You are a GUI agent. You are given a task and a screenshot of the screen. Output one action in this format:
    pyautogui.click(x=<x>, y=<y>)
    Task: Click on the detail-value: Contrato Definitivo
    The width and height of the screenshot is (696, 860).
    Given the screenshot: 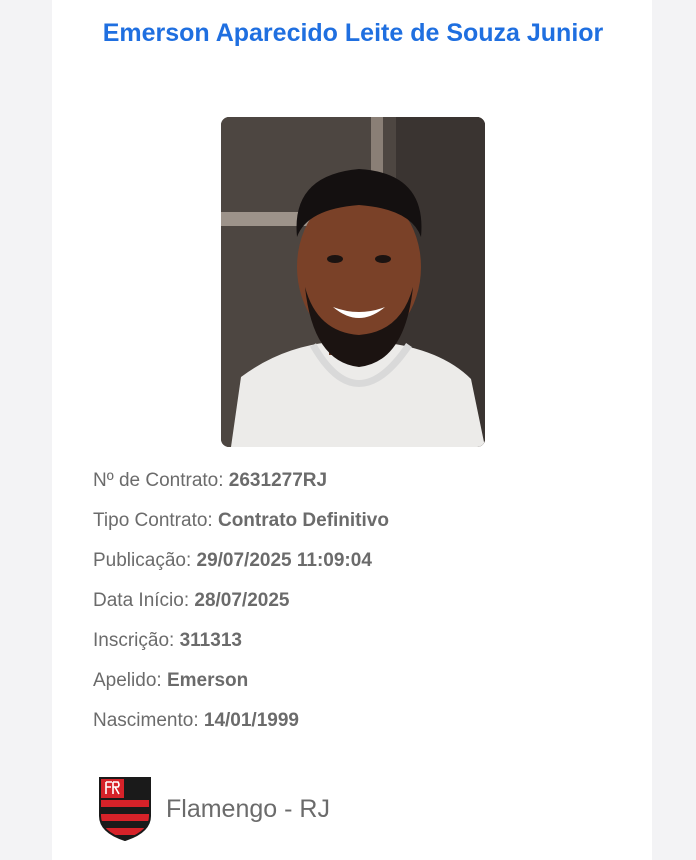 What is the action you would take?
    pyautogui.click(x=303, y=520)
    